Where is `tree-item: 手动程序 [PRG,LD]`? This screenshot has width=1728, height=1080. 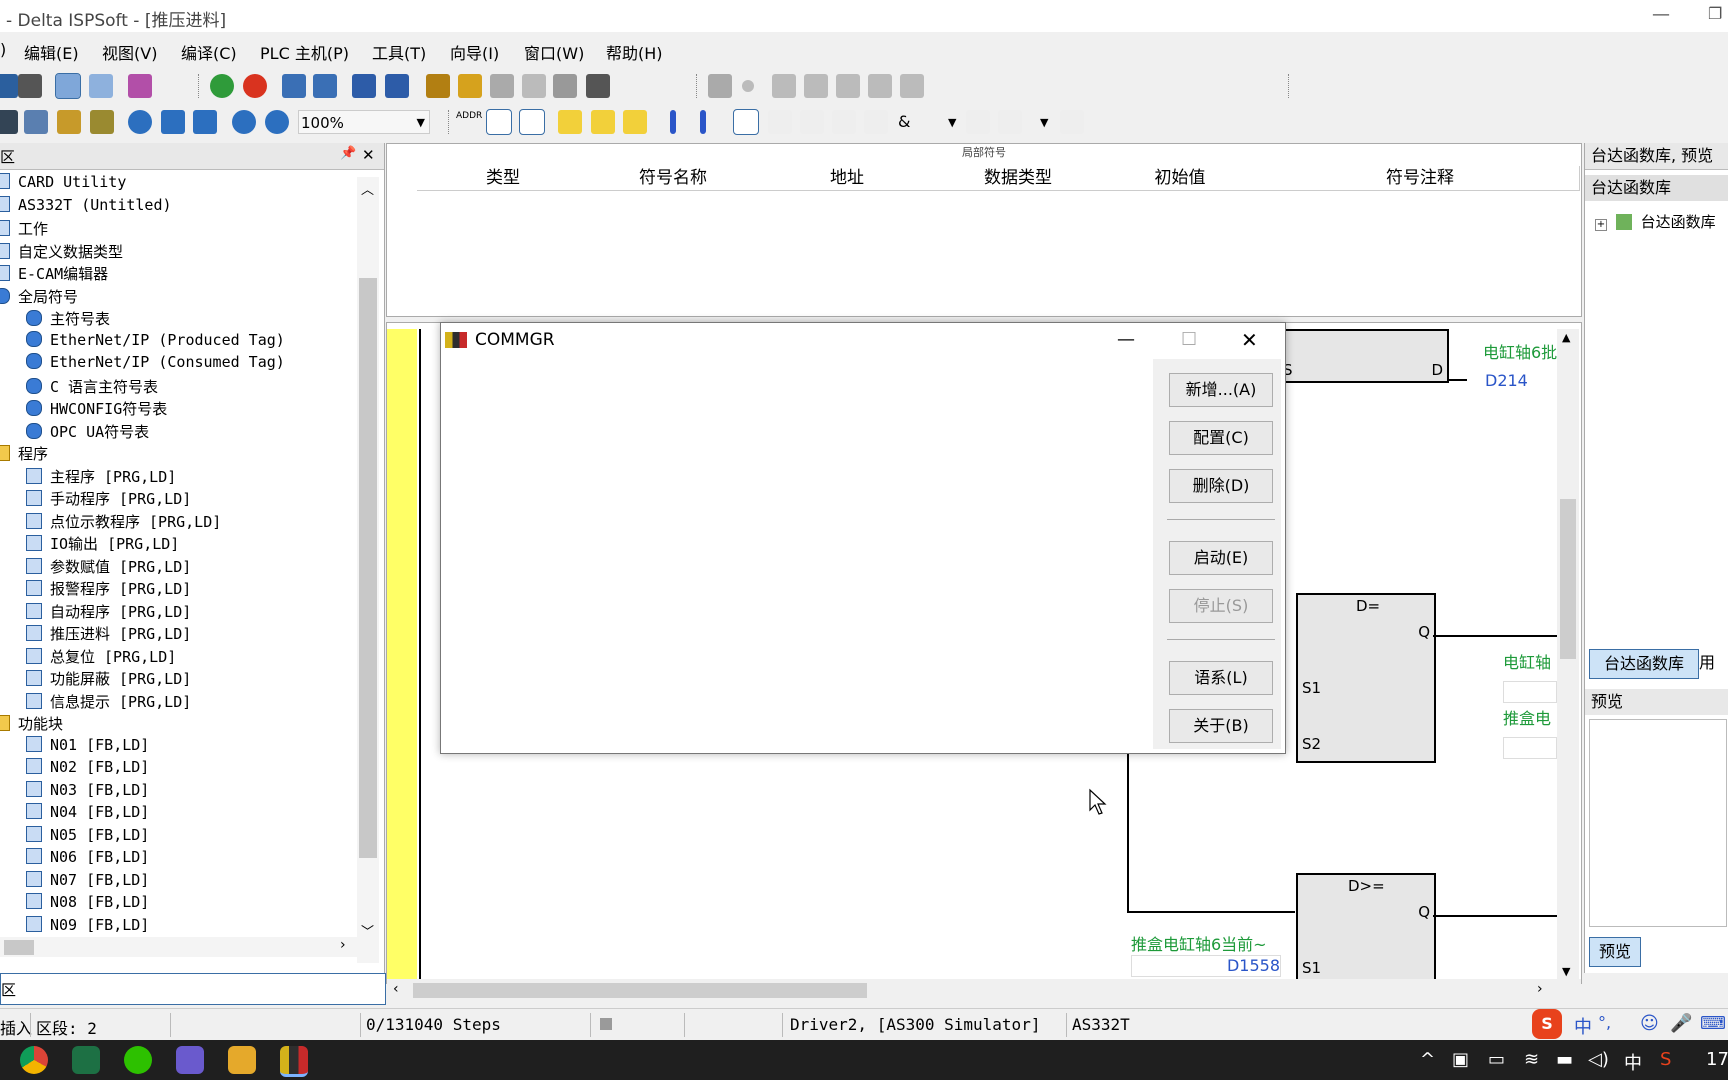 tree-item: 手动程序 [PRG,LD] is located at coordinates (108, 498).